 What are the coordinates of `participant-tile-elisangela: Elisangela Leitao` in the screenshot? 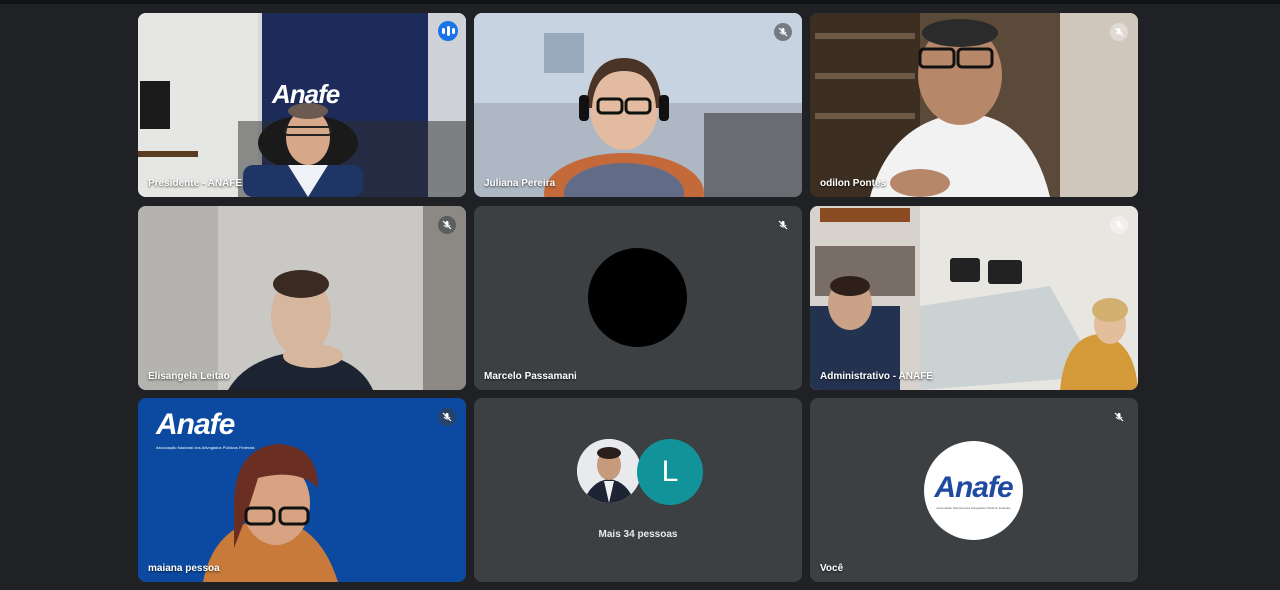 It's located at (302, 298).